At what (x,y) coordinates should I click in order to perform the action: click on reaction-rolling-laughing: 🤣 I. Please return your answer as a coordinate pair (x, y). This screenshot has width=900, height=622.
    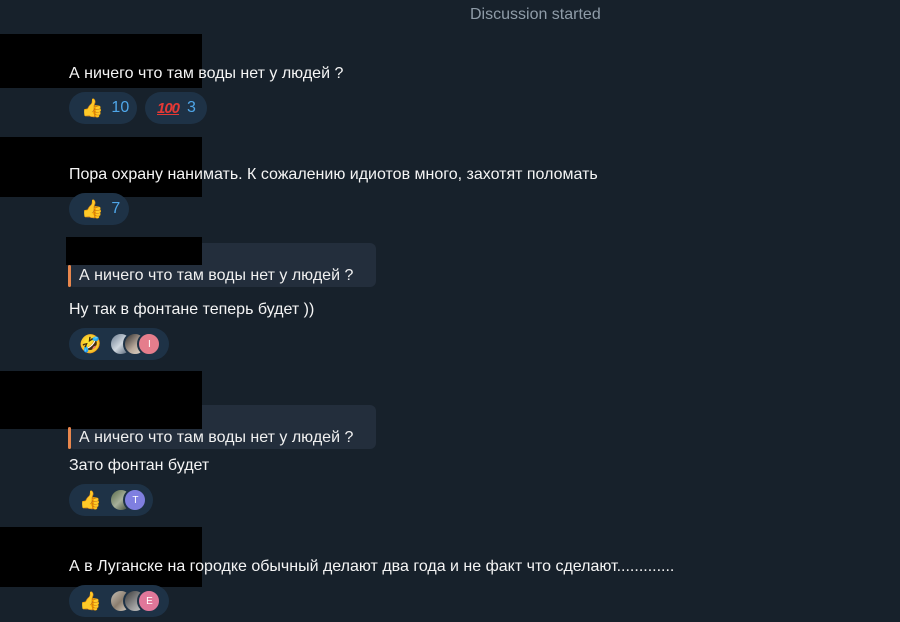
    Looking at the image, I should click on (119, 344).